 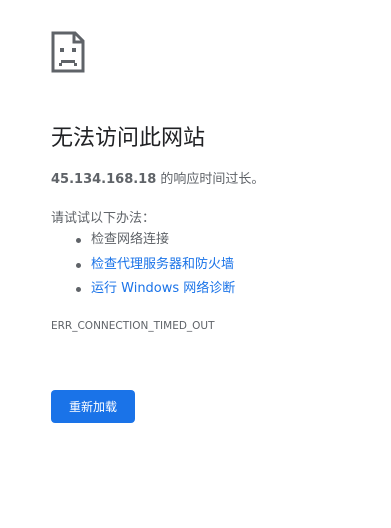 What do you see at coordinates (128, 138) in the screenshot?
I see `error-title: 无法访问此网站` at bounding box center [128, 138].